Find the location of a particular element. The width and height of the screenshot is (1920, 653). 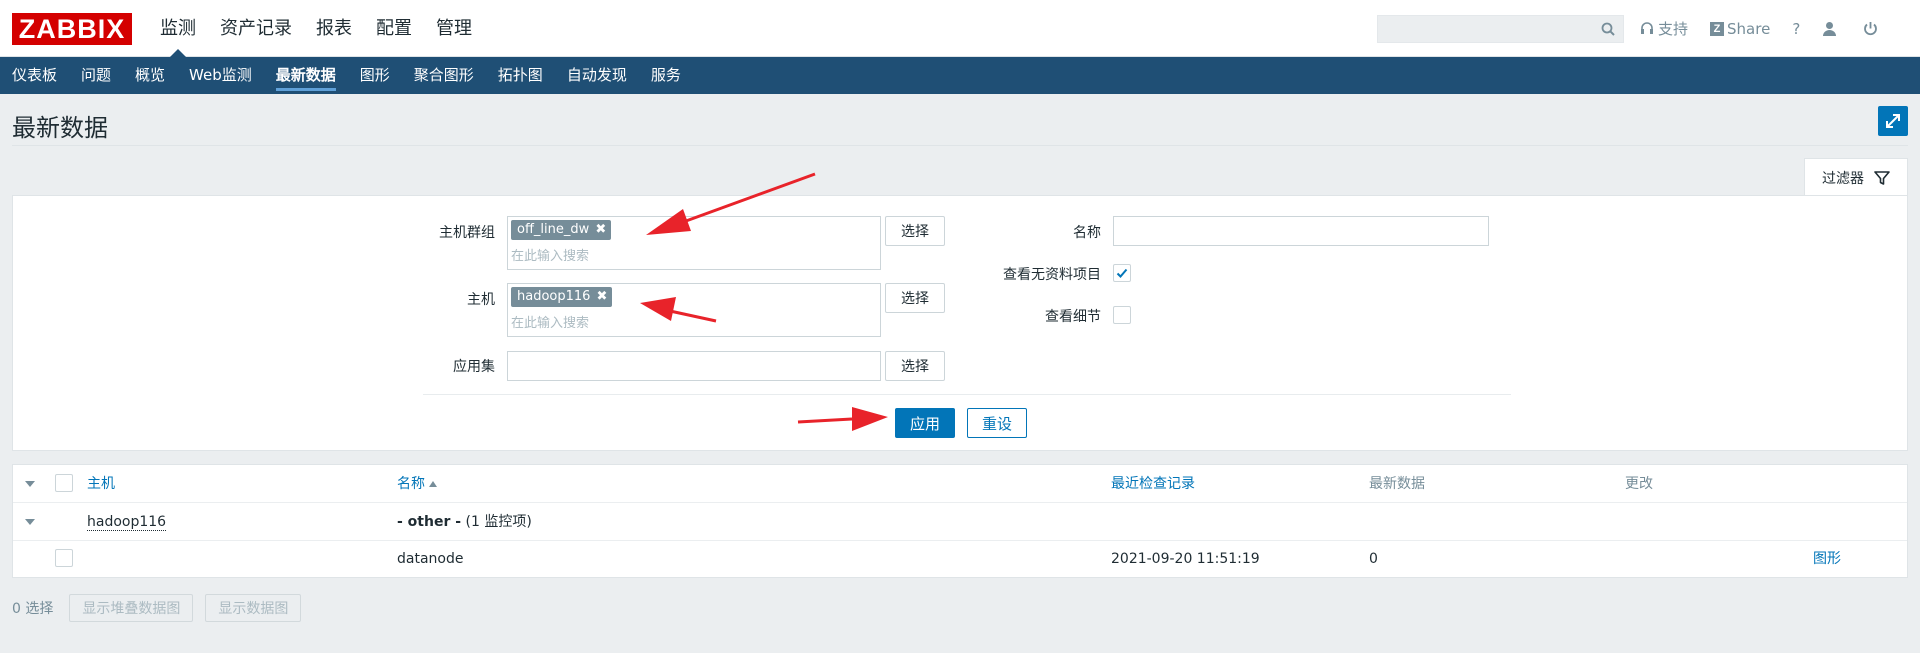

share-label: Share is located at coordinates (1749, 28).